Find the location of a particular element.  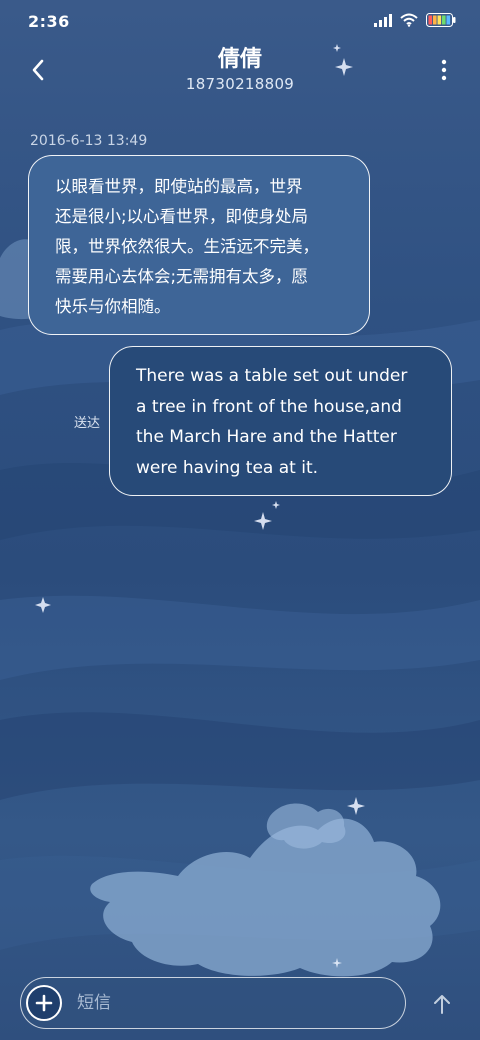

message-line: There was a table set out under is located at coordinates (272, 376).